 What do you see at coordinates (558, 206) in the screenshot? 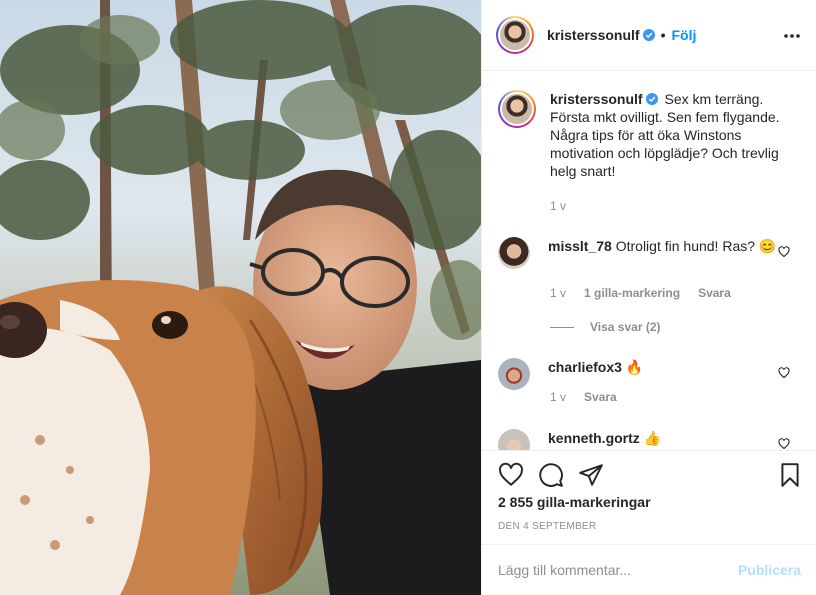
I see `caption-time: 1 v` at bounding box center [558, 206].